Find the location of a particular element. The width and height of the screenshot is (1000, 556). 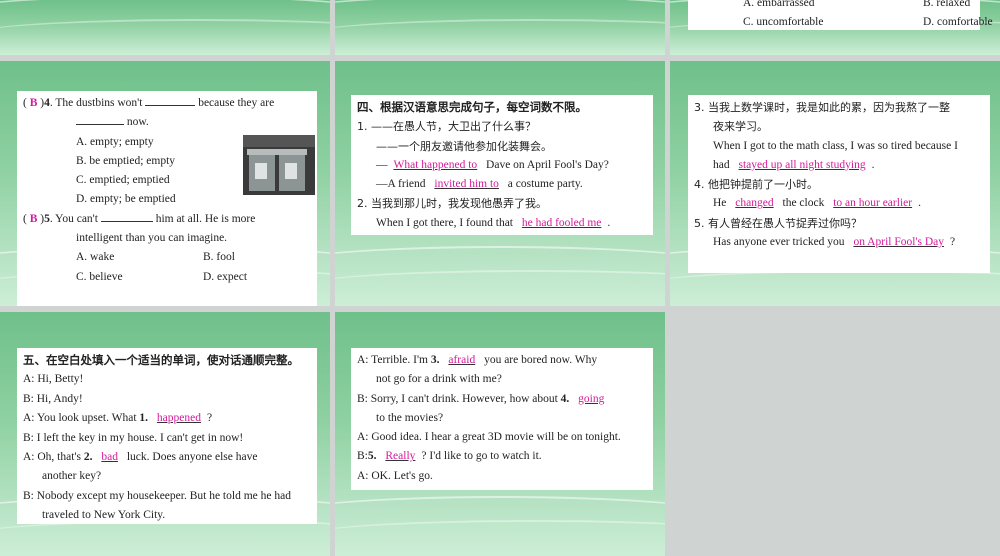

option-d: D. comfortable is located at coordinates (958, 22).